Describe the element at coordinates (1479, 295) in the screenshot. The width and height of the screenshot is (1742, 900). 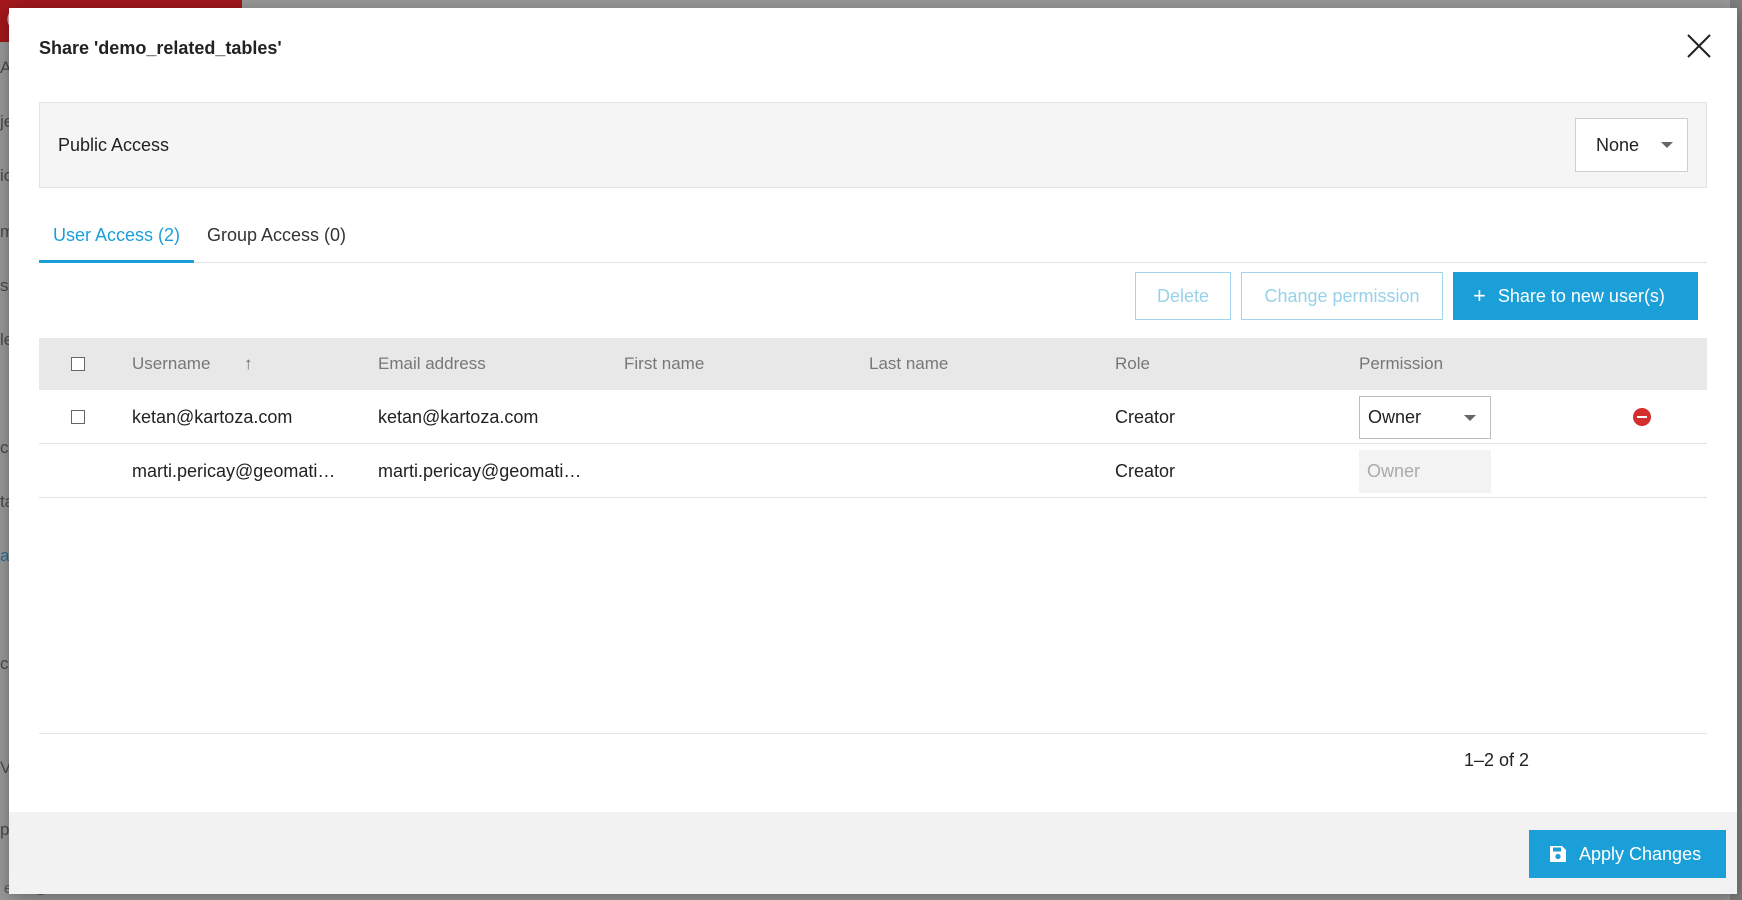
I see `plus-icon: +` at that location.